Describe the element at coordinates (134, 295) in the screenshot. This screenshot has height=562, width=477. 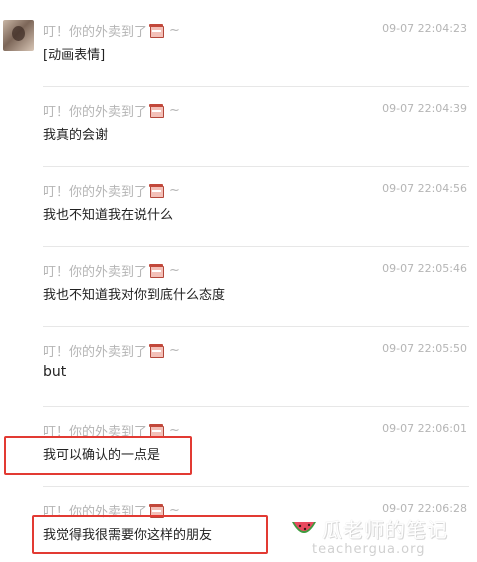
I see `message-text: 我也不知道我对你到底什么态度` at that location.